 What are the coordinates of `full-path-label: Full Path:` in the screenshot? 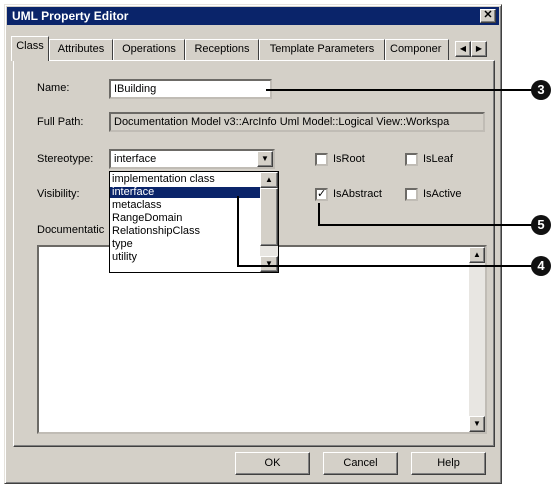 It's located at (60, 122).